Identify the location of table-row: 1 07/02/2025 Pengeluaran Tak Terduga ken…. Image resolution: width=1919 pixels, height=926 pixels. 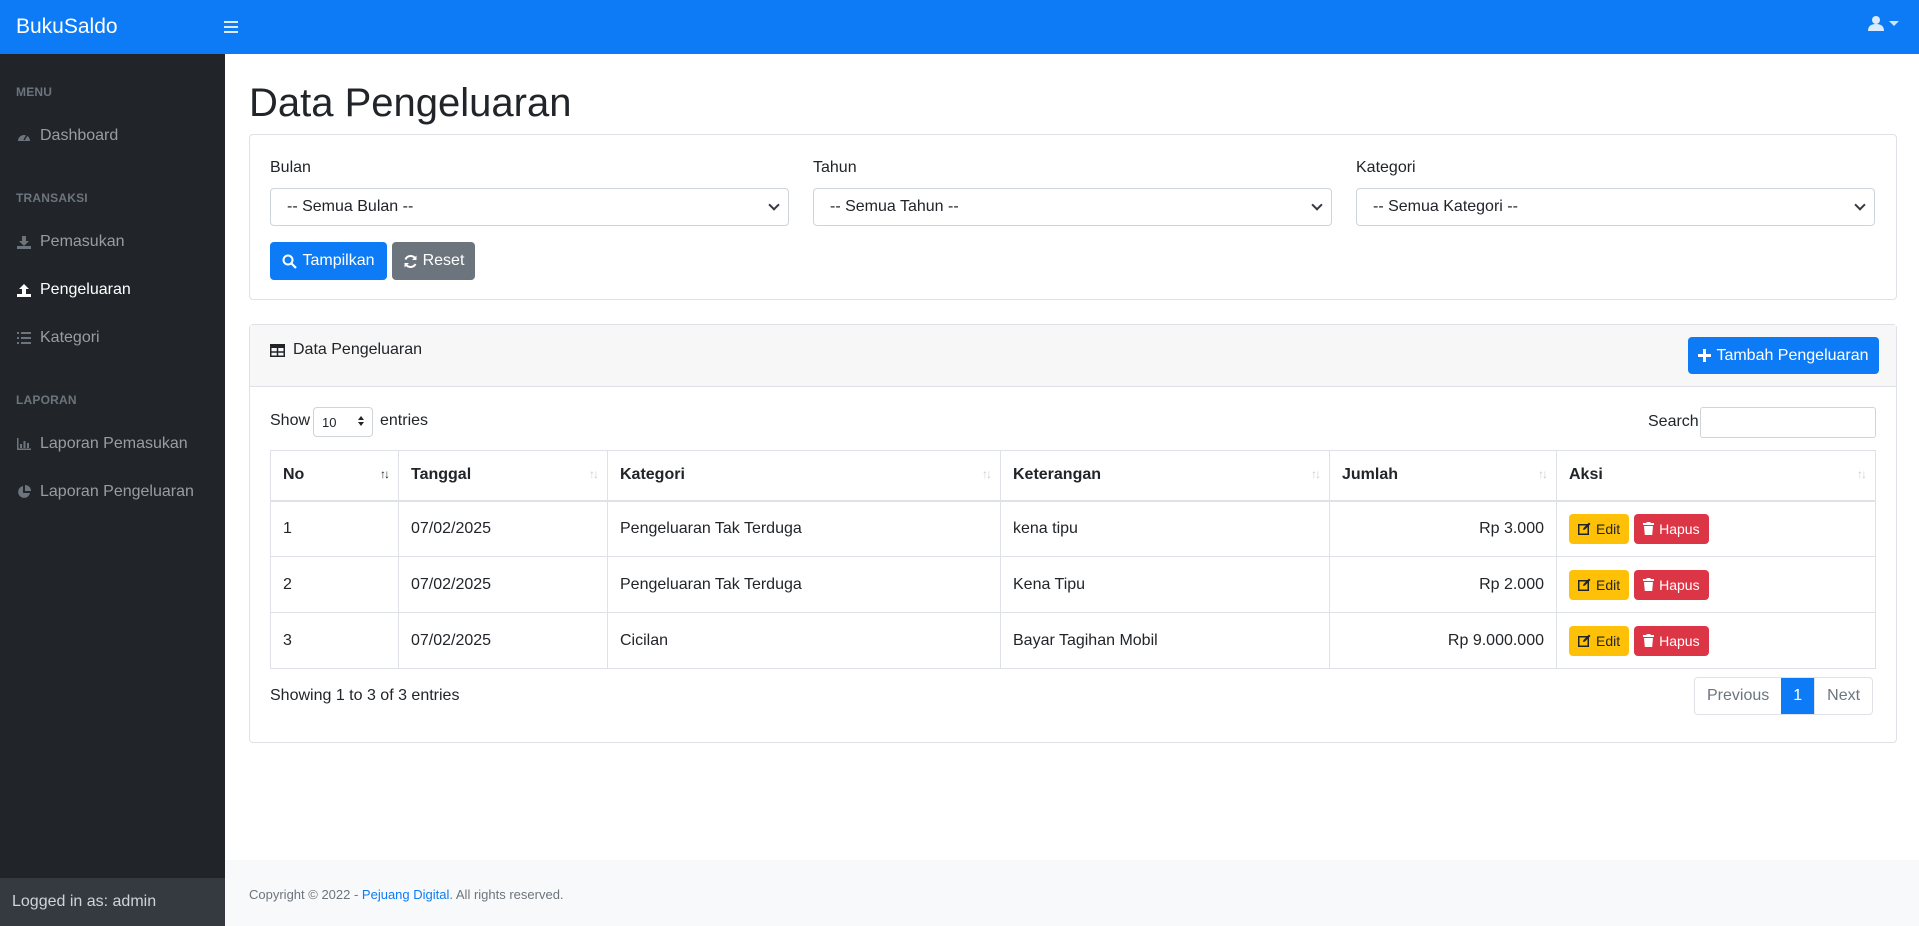
(1073, 528).